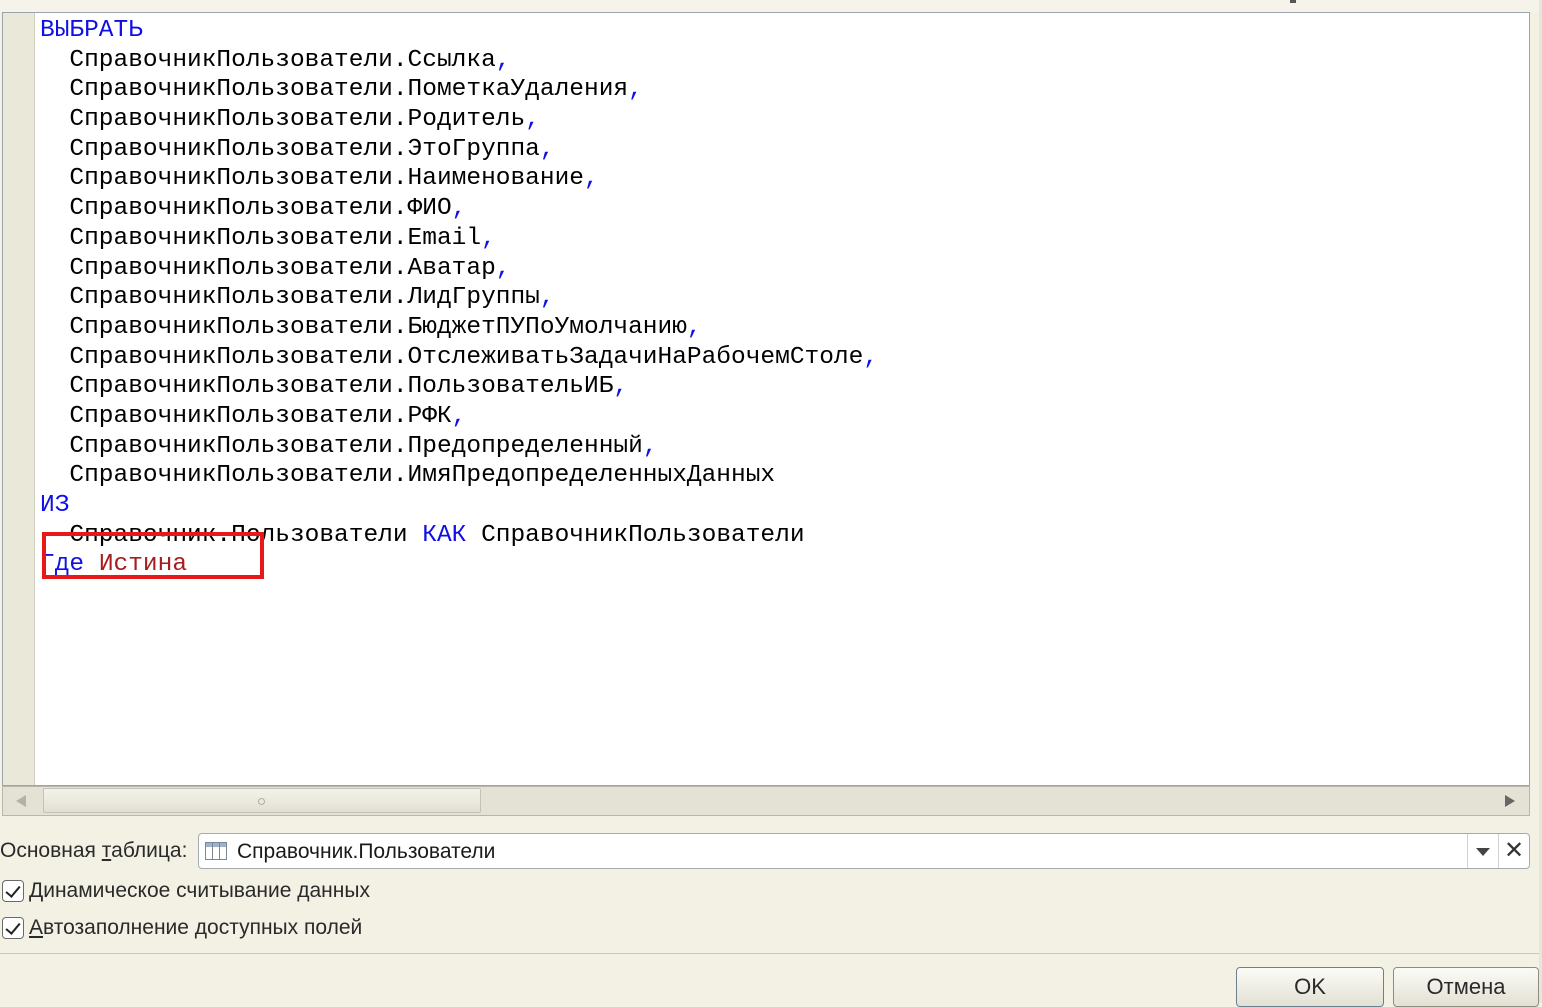  I want to click on close-icon: ✕, so click(1514, 850).